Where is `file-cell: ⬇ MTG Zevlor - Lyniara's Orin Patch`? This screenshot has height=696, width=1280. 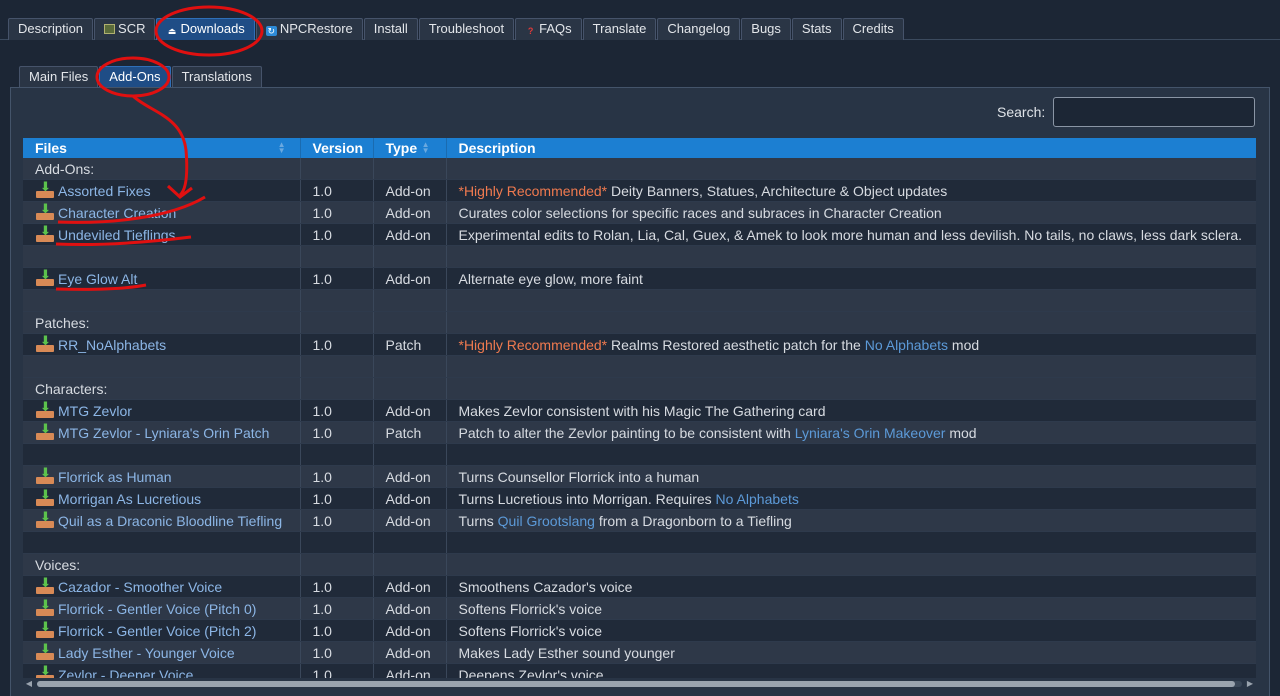
file-cell: ⬇ MTG Zevlor - Lyniara's Orin Patch is located at coordinates (162, 432).